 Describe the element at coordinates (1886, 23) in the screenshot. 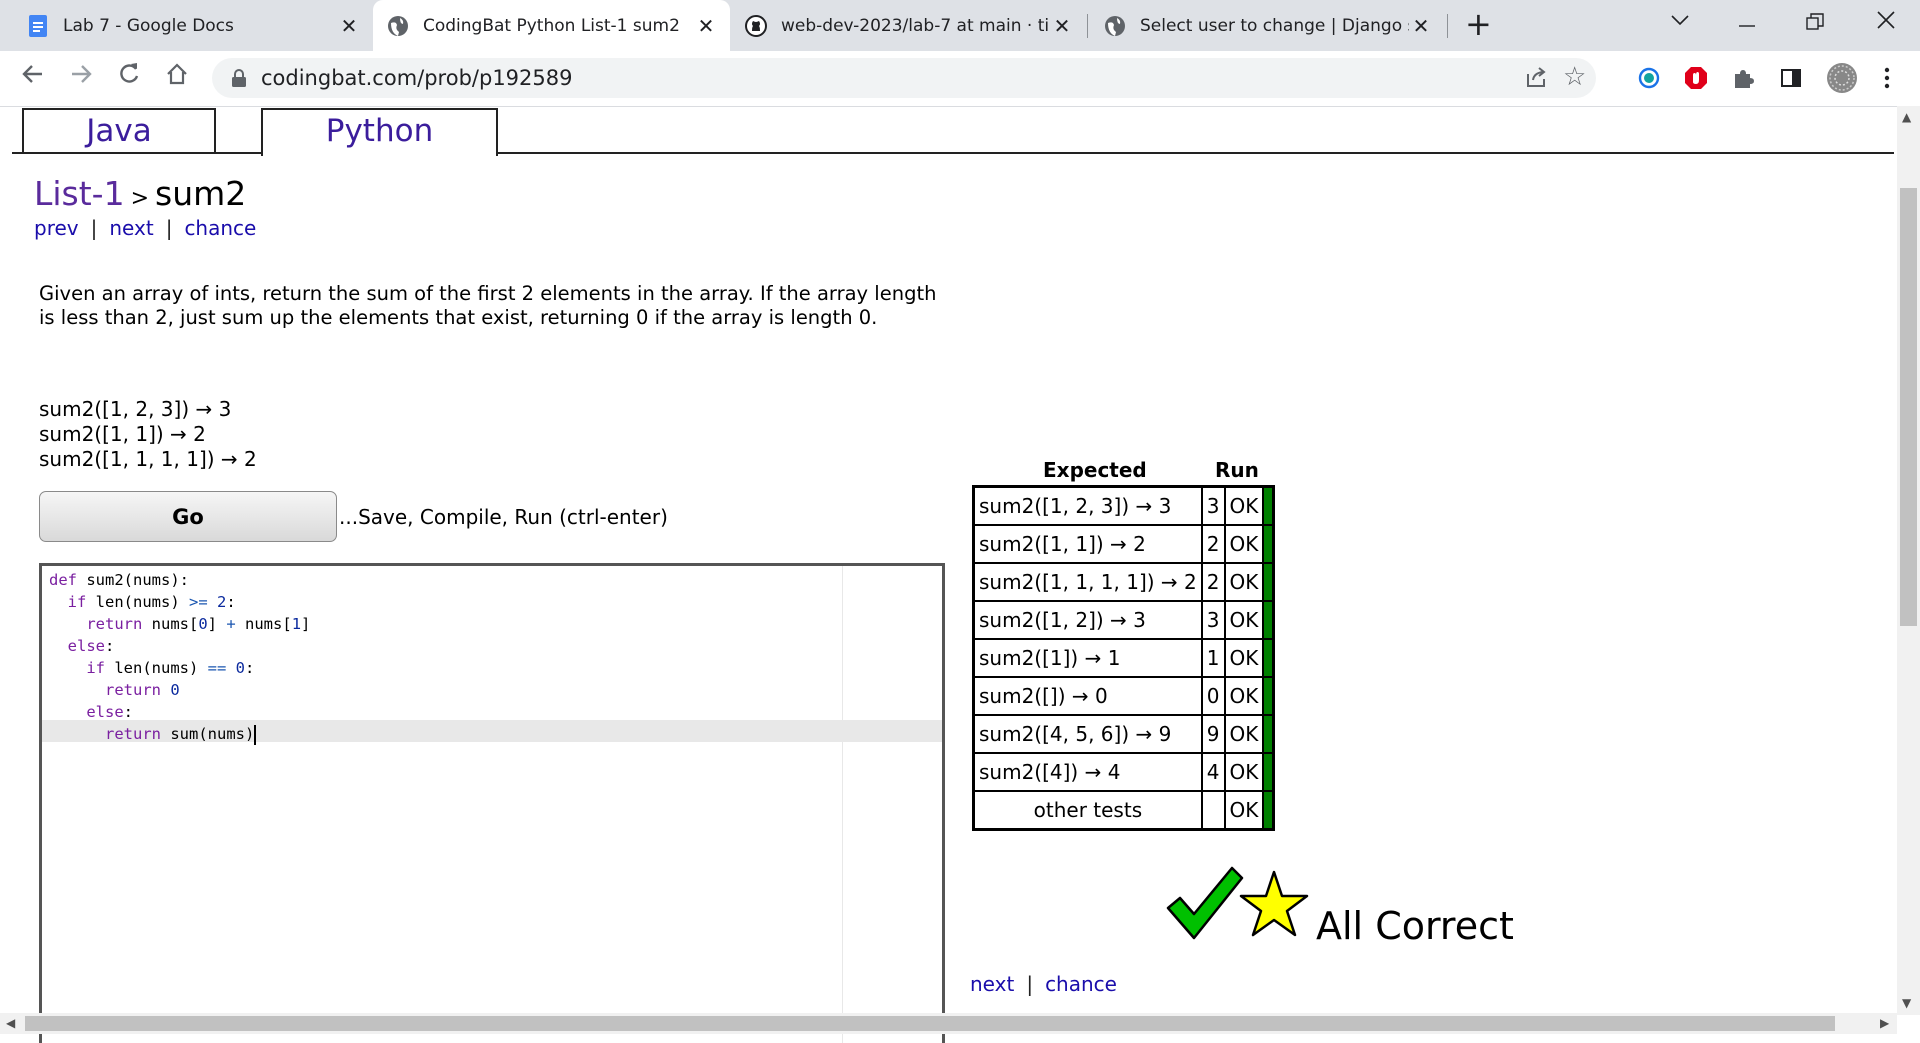

I see `close-window-icon` at that location.